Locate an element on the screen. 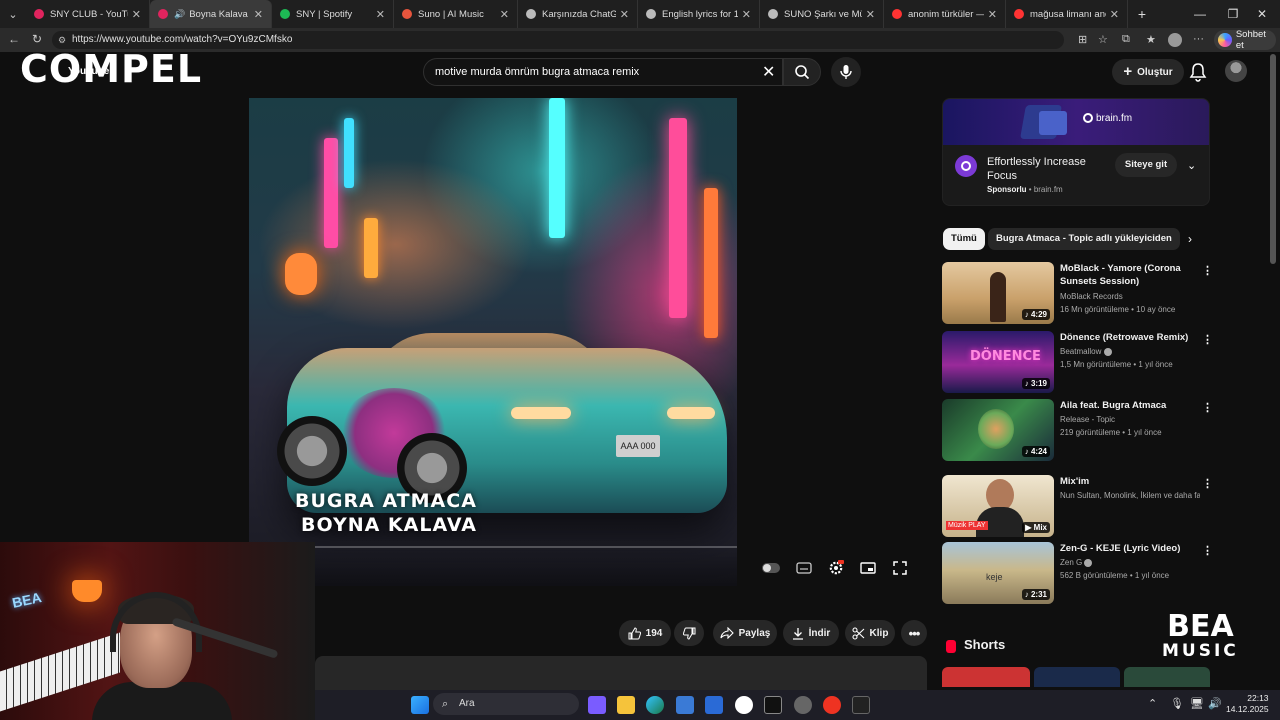  settings-gear-icon is located at coordinates (836, 568).